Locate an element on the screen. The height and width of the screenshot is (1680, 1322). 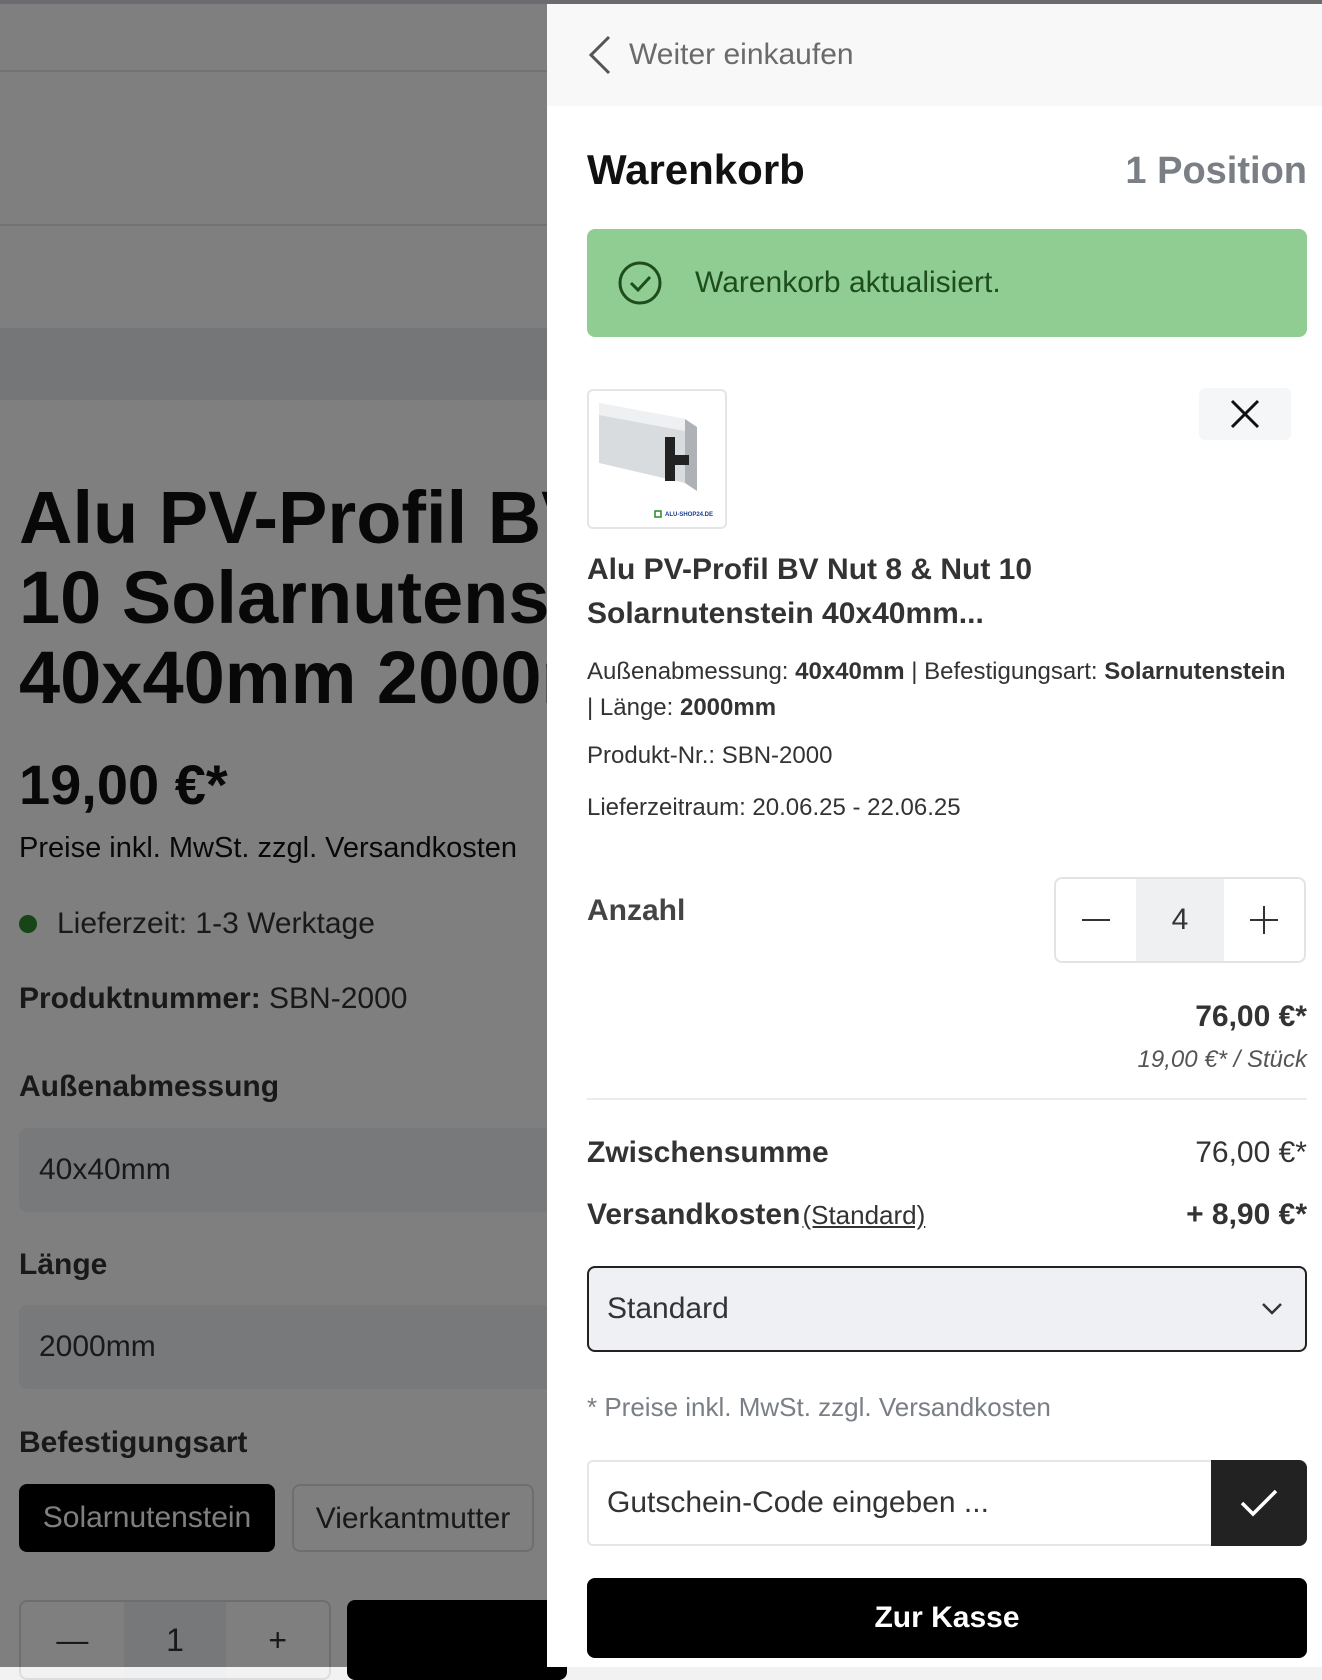
success-alert: Warenkorb aktualisiert. is located at coordinates (947, 283).